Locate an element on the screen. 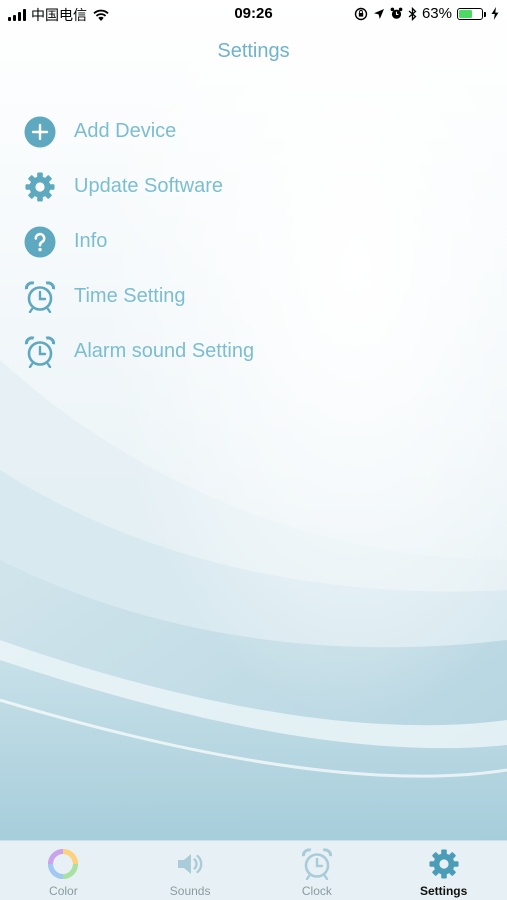 Image resolution: width=507 pixels, height=900 pixels. tab-label: Settings is located at coordinates (443, 891).